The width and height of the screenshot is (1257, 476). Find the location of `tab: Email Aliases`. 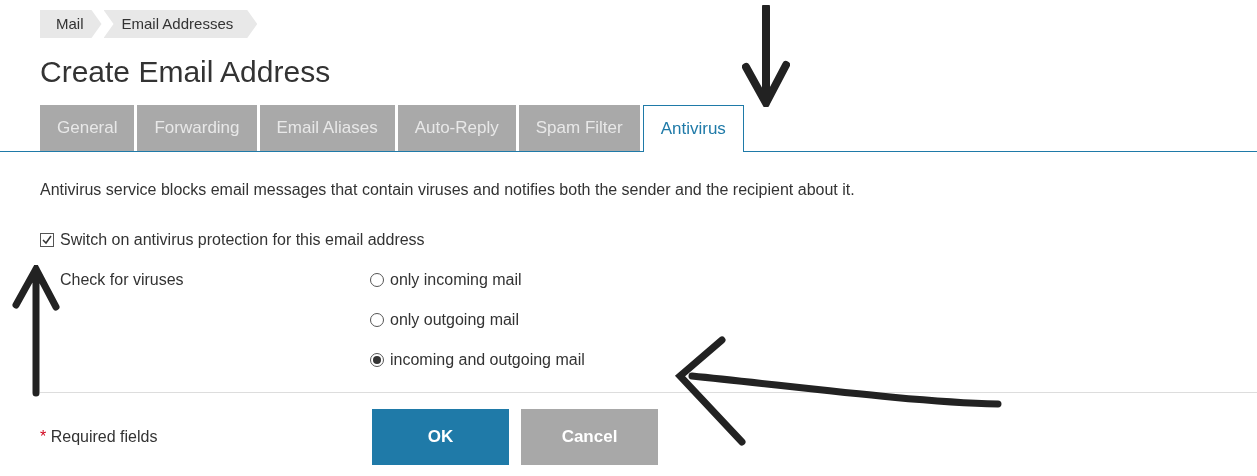

tab: Email Aliases is located at coordinates (327, 128).